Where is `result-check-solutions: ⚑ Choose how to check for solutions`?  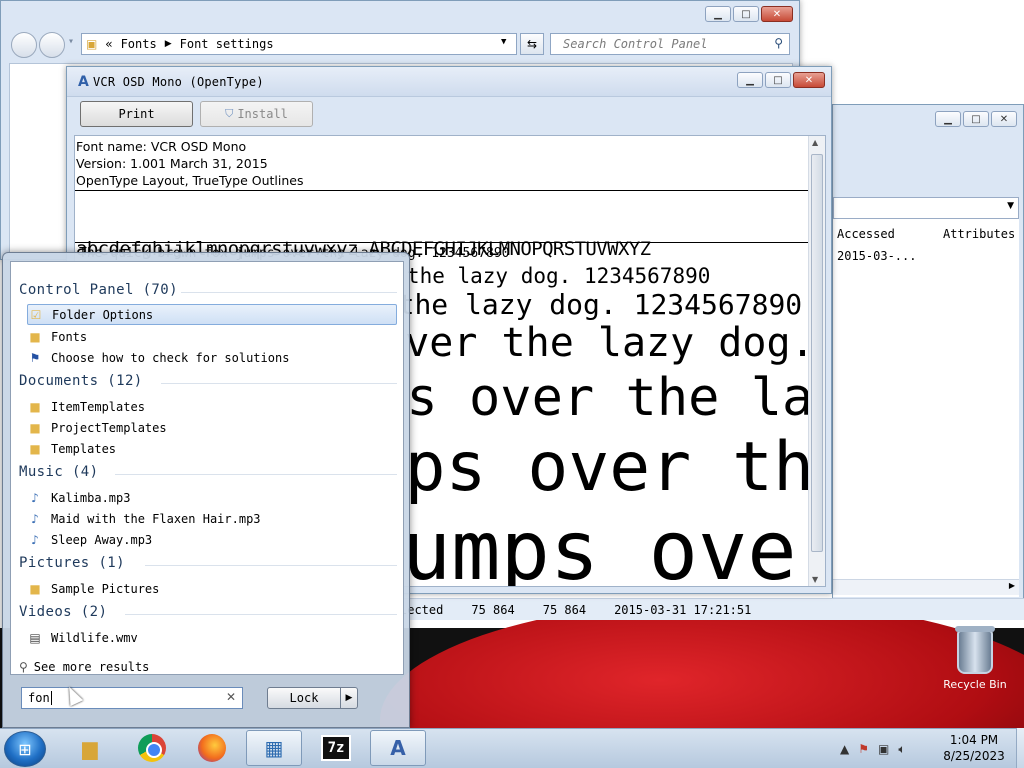 result-check-solutions: ⚑ Choose how to check for solutions is located at coordinates (212, 357).